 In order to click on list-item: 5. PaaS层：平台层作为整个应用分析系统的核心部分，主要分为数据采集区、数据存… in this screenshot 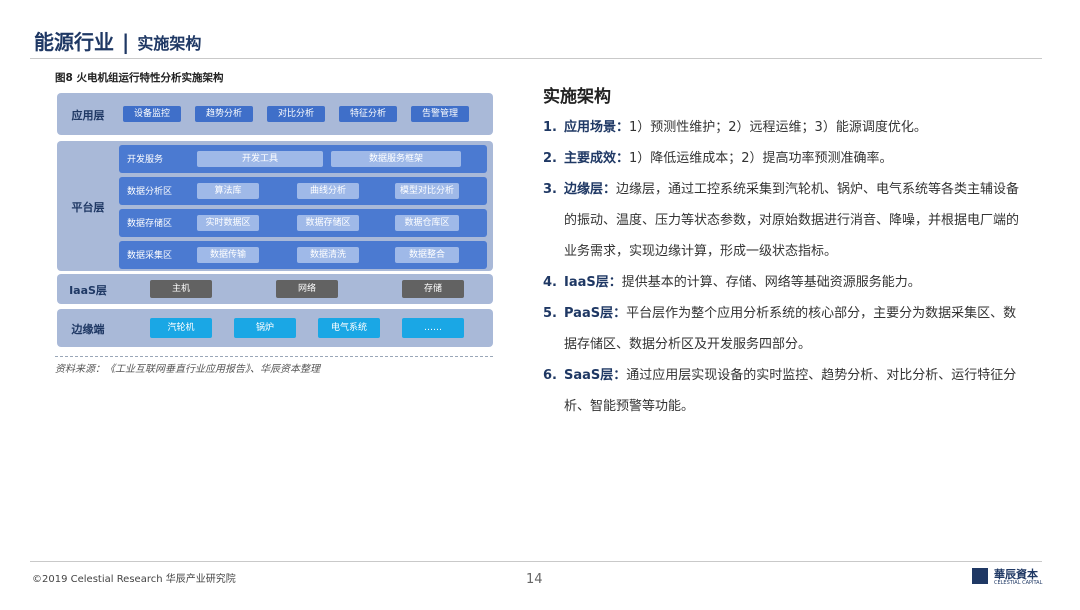, I will do `click(785, 329)`.